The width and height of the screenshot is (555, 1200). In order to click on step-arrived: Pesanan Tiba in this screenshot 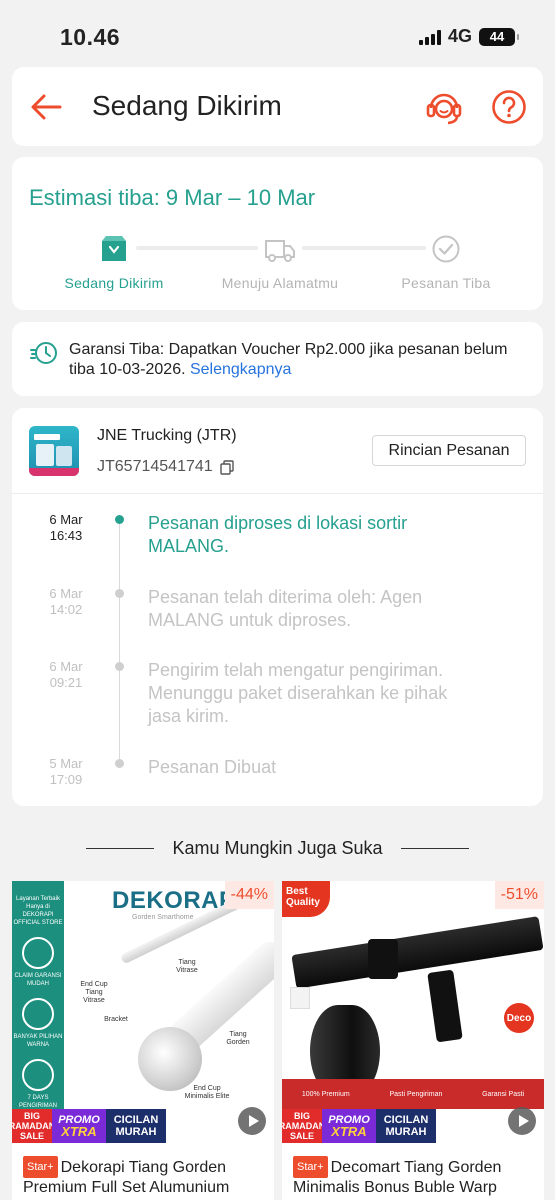, I will do `click(446, 262)`.